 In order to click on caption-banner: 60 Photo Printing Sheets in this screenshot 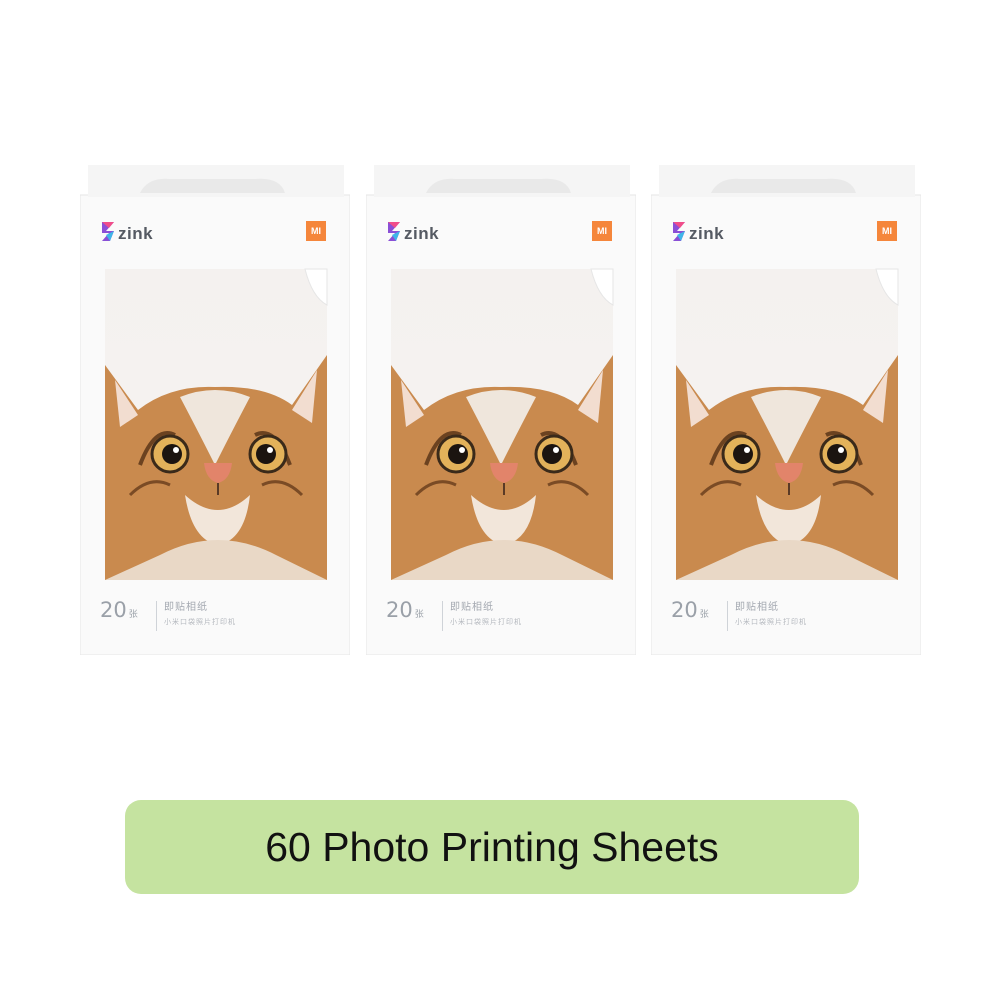, I will do `click(492, 847)`.